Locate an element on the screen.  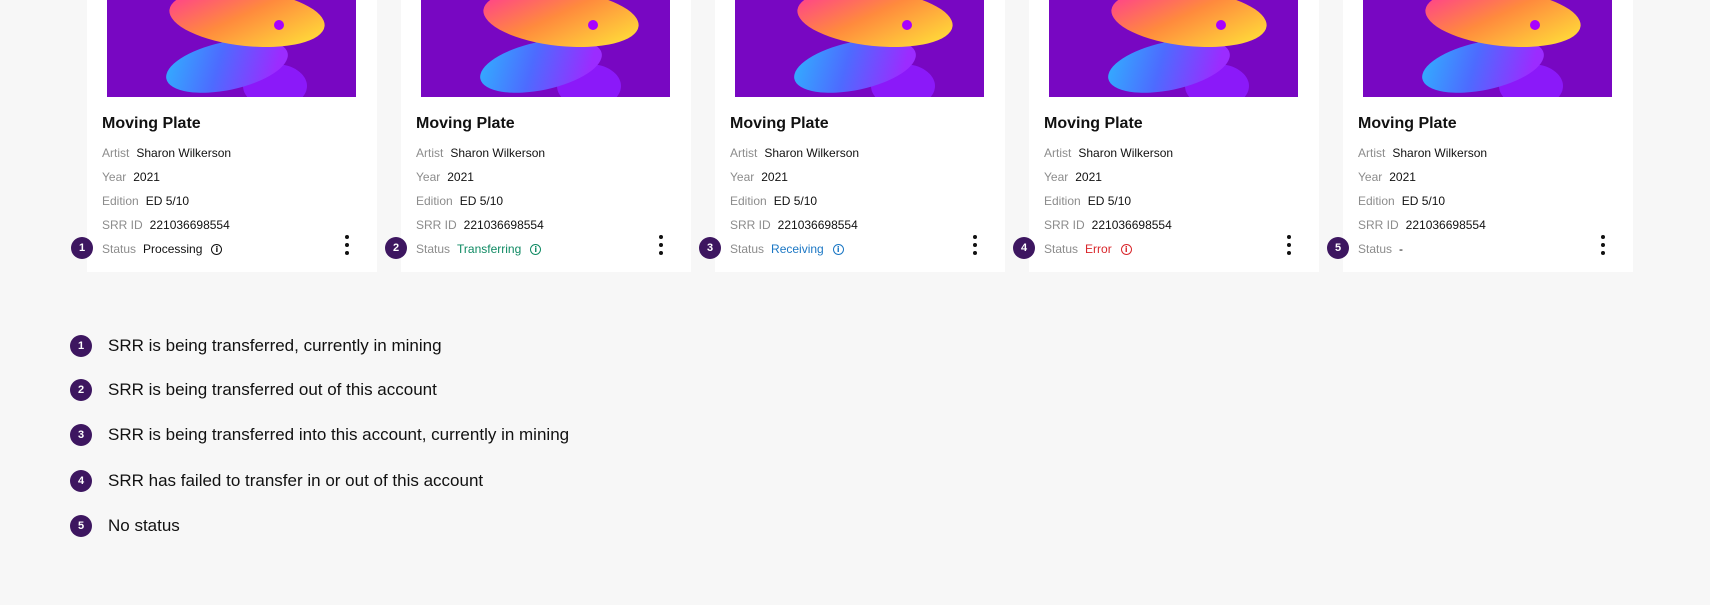
status-value: - is located at coordinates (1401, 249).